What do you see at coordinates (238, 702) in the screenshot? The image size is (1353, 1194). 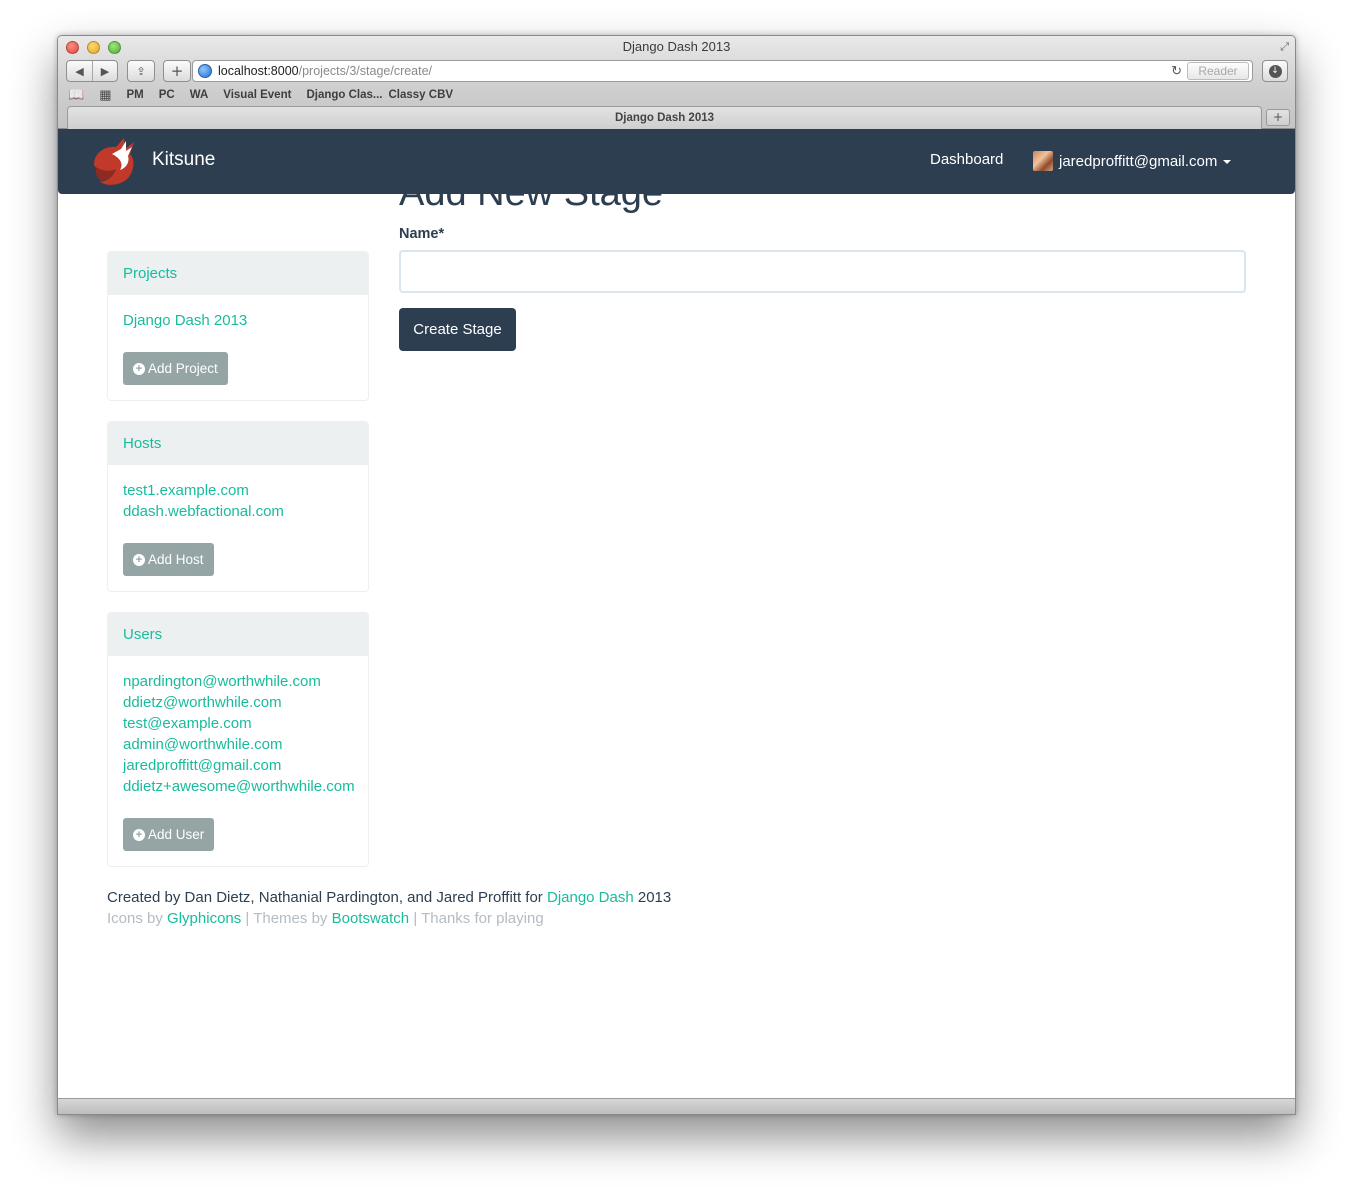 I see `user-link: ddietz@worthwhile.com` at bounding box center [238, 702].